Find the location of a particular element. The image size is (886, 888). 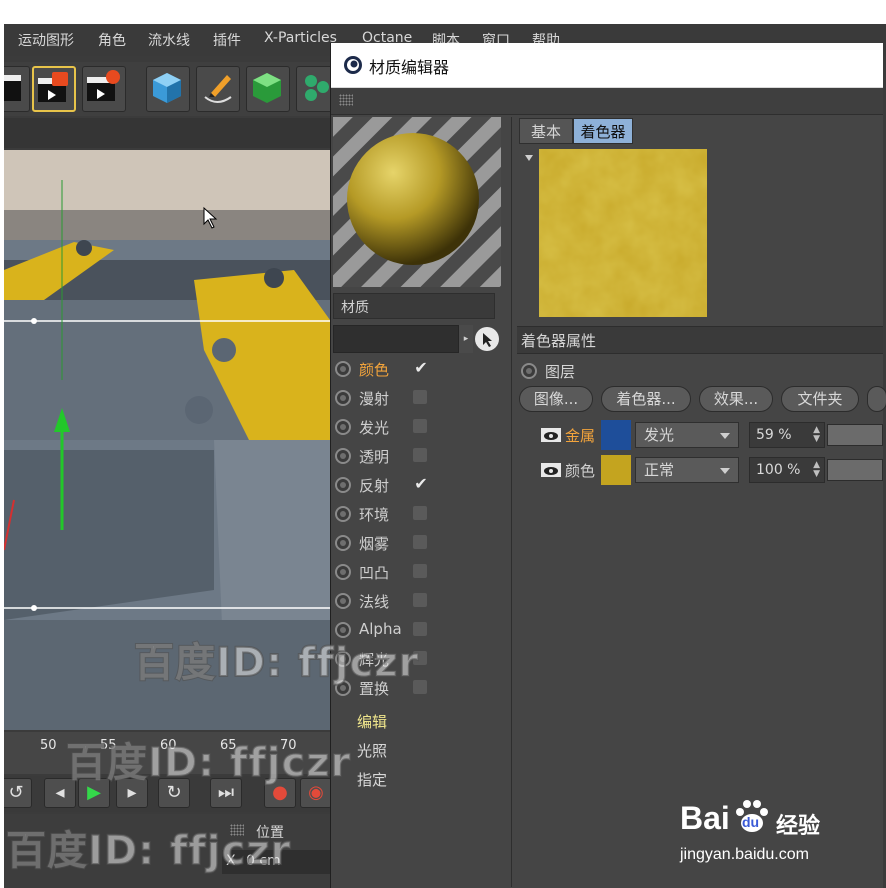

channel-environment: 环境 is located at coordinates (418, 515).